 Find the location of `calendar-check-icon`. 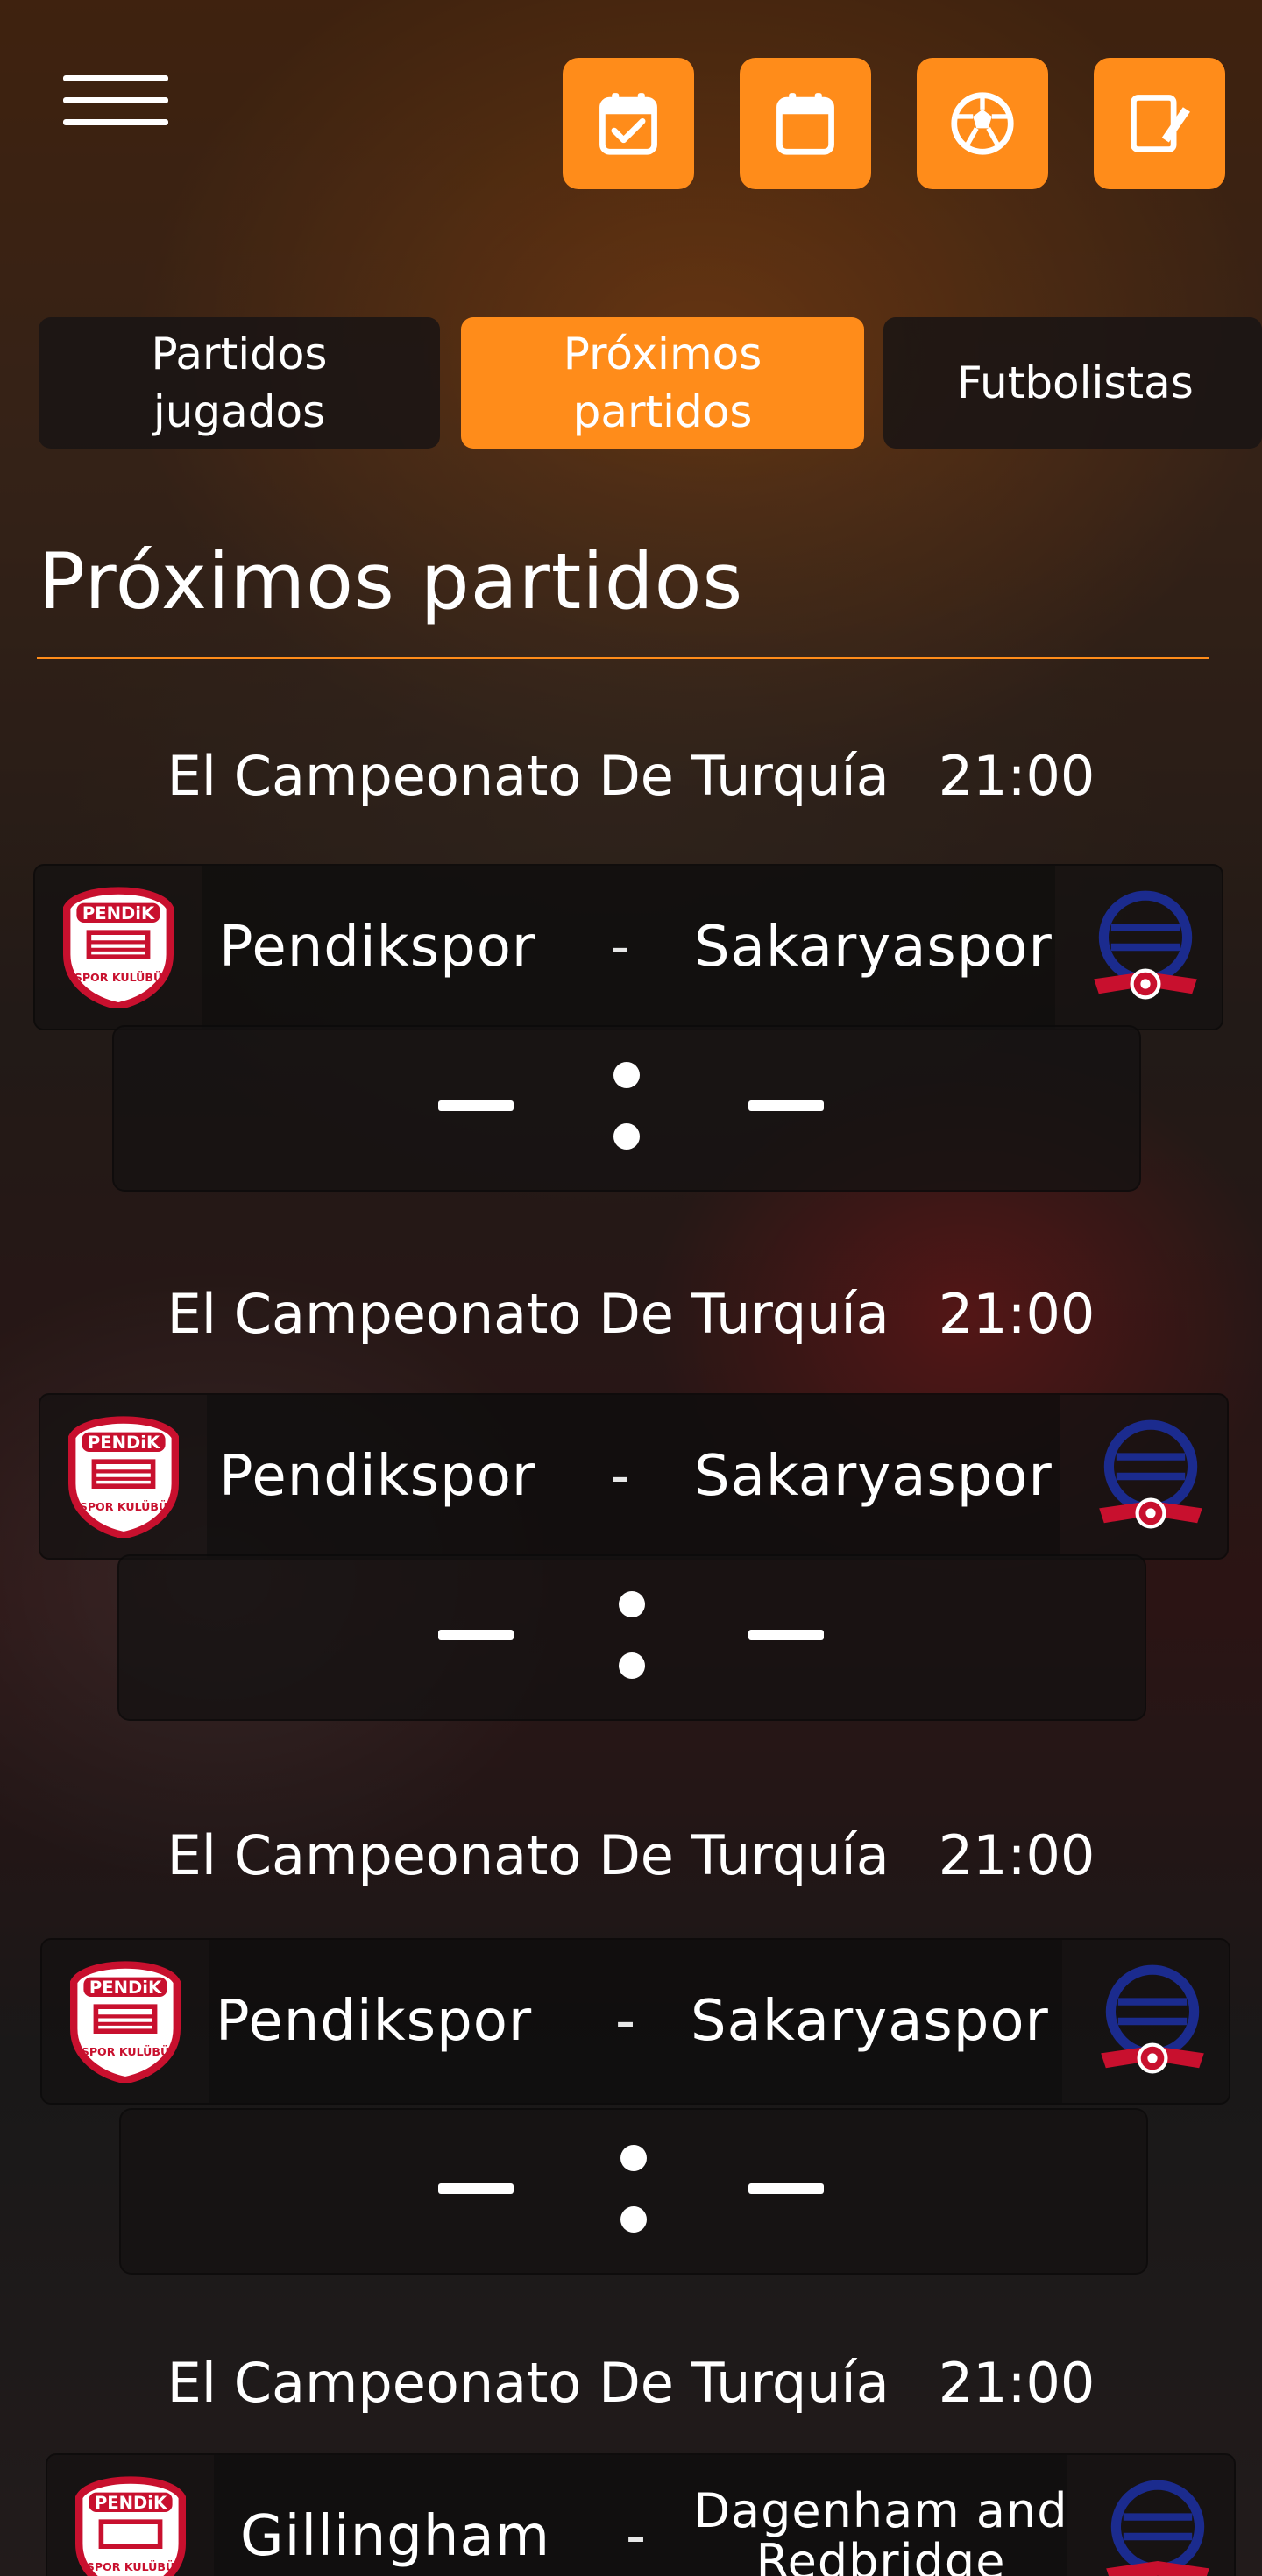

calendar-check-icon is located at coordinates (628, 124).